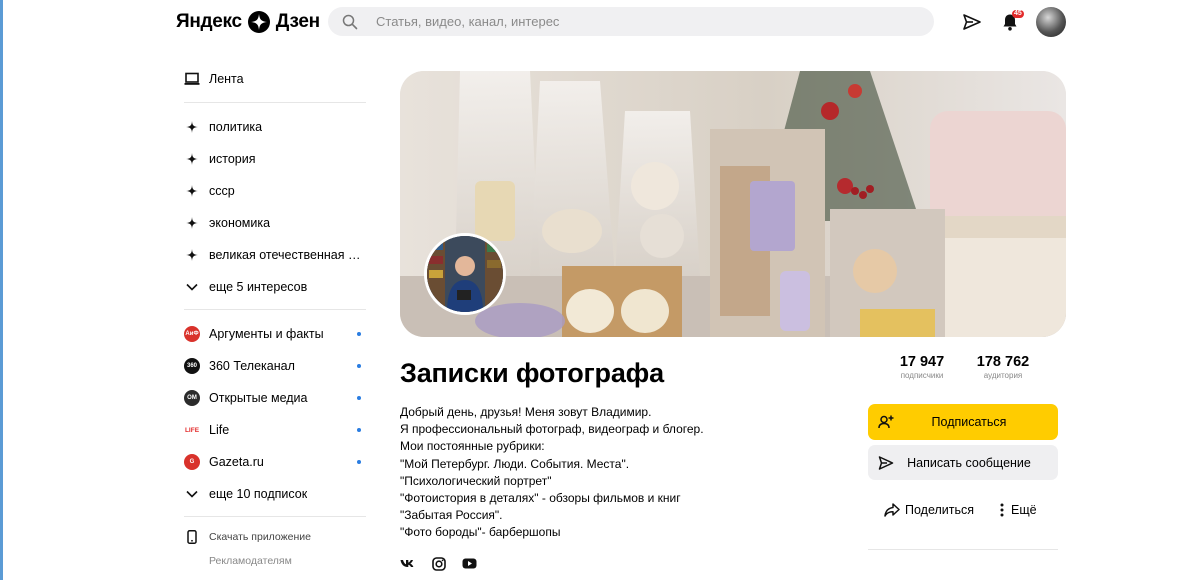 This screenshot has height=580, width=1200. What do you see at coordinates (226, 79) in the screenshot?
I see `sidebar-item-label: Лента` at bounding box center [226, 79].